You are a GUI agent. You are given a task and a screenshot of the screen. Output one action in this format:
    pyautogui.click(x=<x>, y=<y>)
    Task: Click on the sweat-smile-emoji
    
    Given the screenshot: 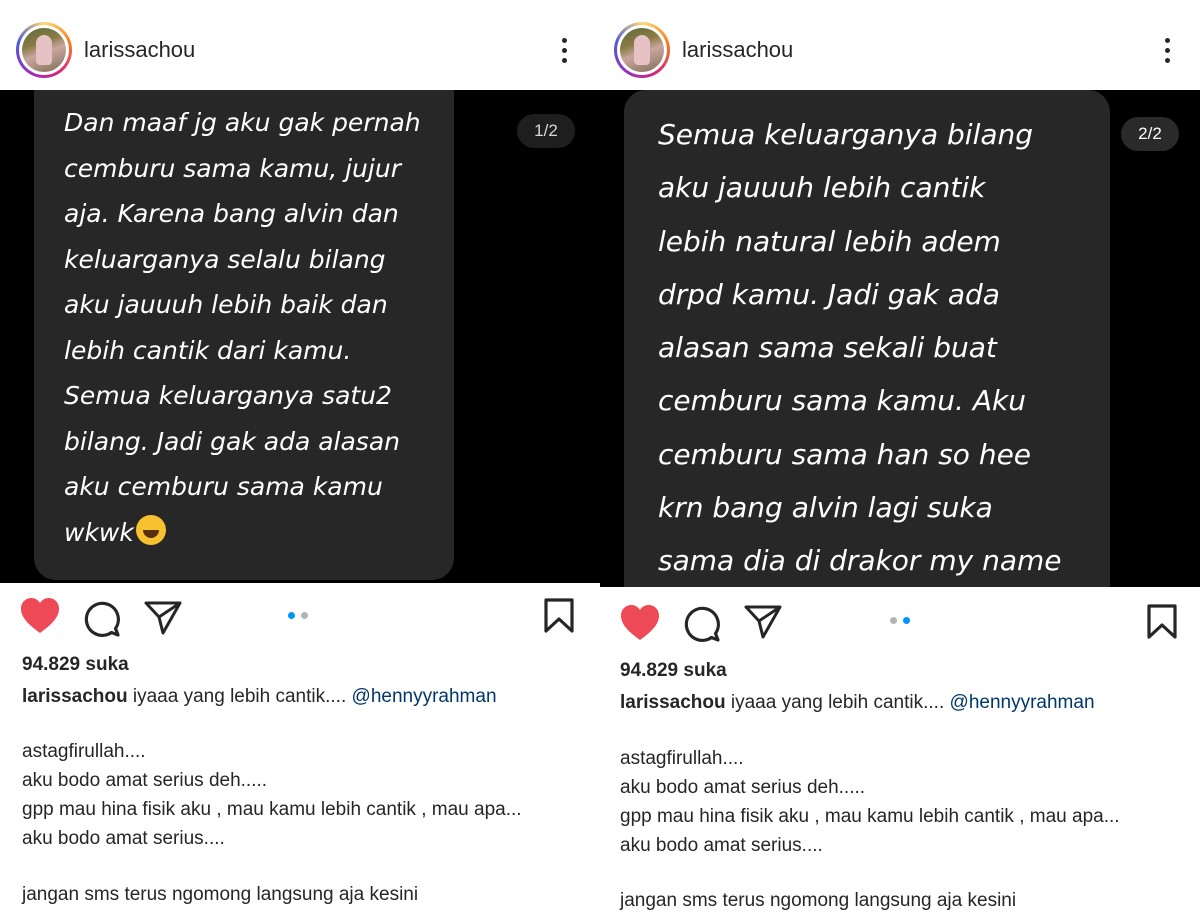 What is the action you would take?
    pyautogui.click(x=150, y=529)
    